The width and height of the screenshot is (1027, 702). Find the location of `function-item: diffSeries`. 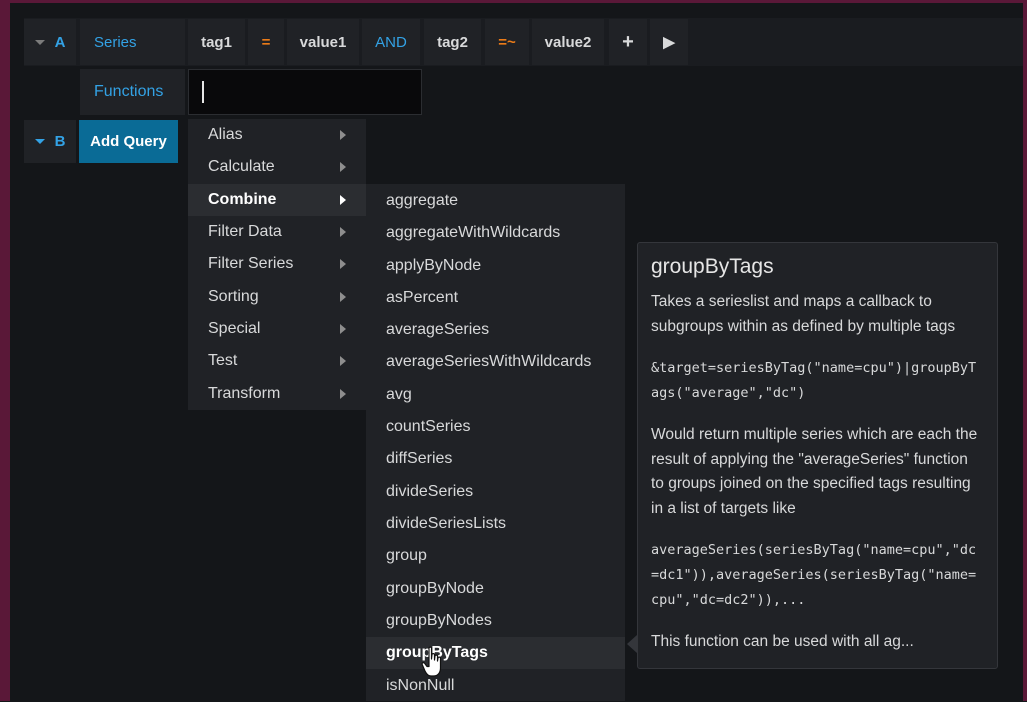

function-item: diffSeries is located at coordinates (495, 459).